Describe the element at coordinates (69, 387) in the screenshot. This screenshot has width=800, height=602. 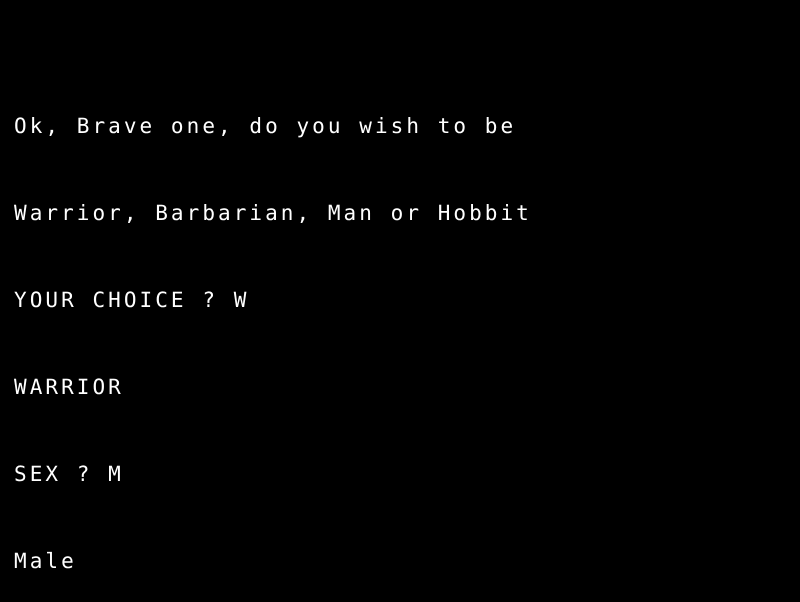
I see `terminal-line-race-selected: WARRIOR` at that location.